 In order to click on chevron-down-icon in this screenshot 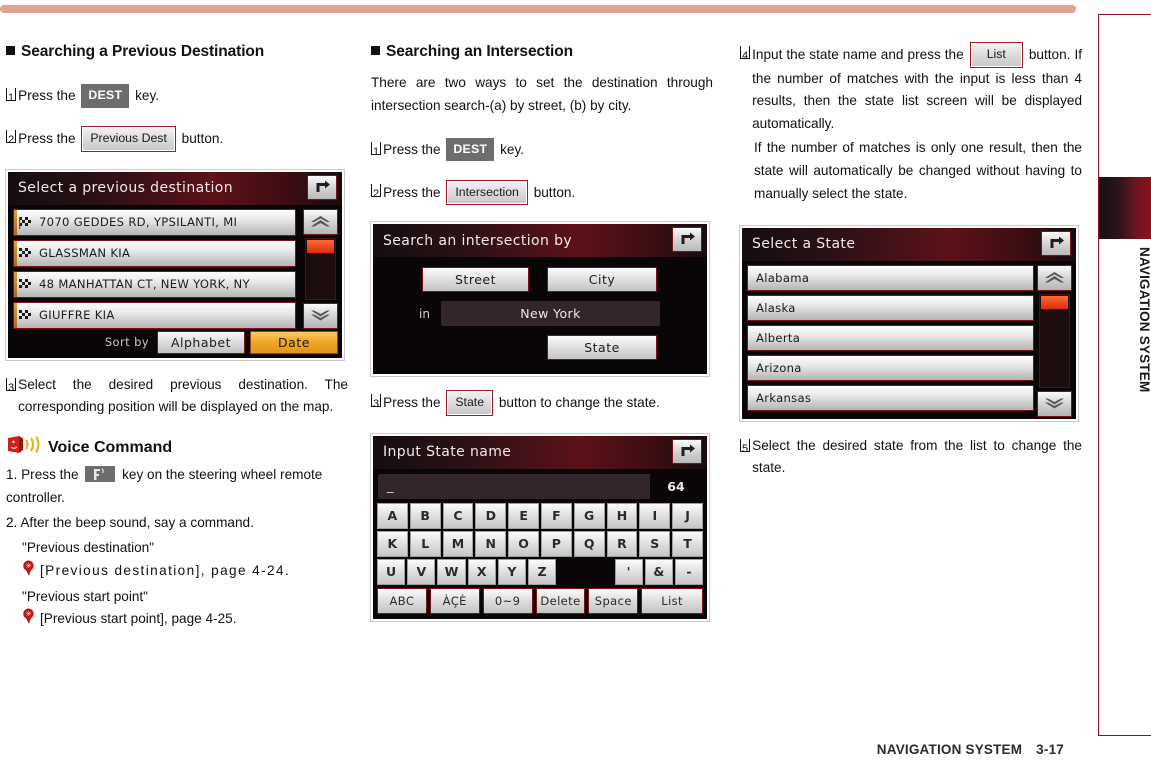, I will do `click(320, 315)`.